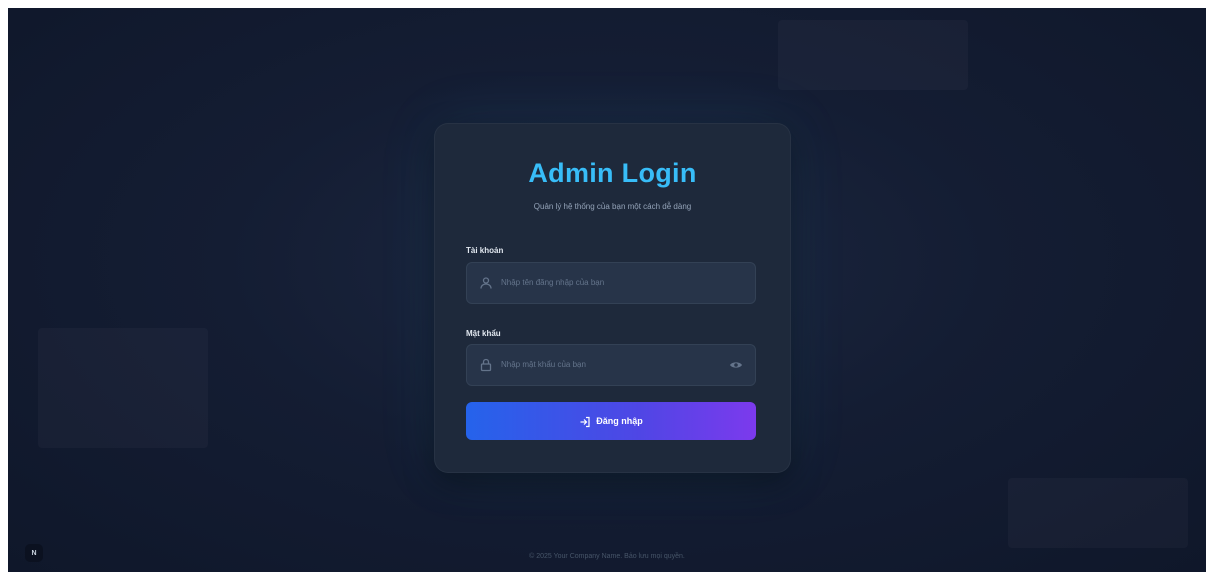 The width and height of the screenshot is (1206, 572). Describe the element at coordinates (485, 250) in the screenshot. I see `username-label: Tài khoản` at that location.